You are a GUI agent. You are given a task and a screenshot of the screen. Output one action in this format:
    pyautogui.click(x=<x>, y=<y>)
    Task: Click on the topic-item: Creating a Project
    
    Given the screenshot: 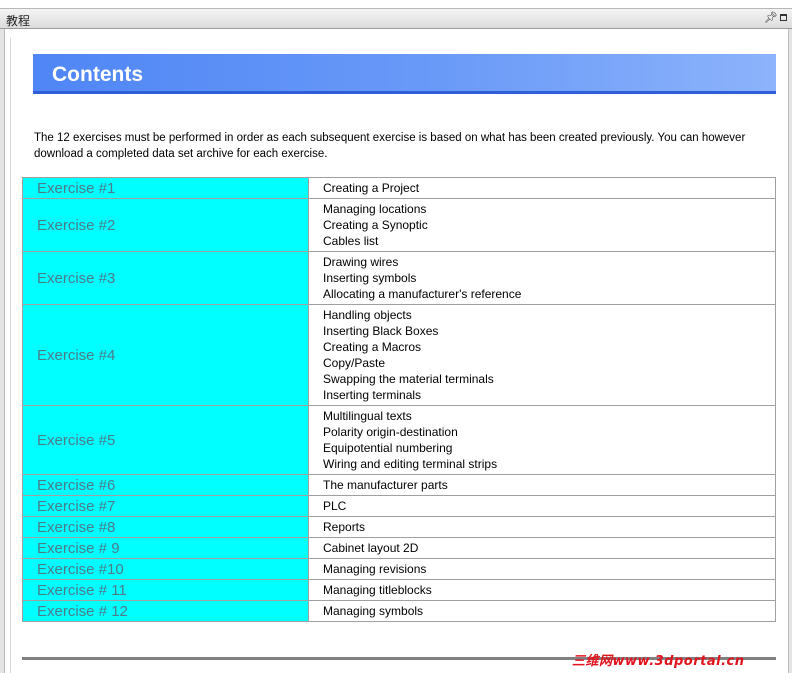 What is the action you would take?
    pyautogui.click(x=549, y=188)
    